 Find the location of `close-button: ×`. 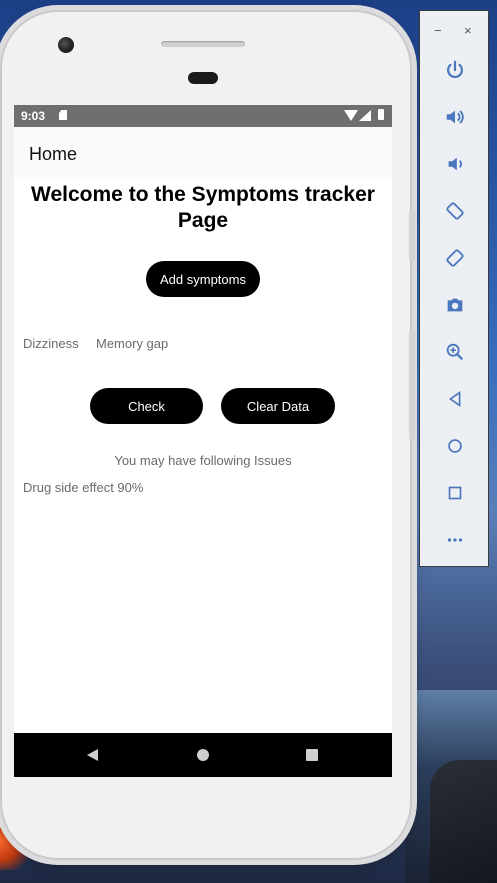

close-button: × is located at coordinates (468, 30).